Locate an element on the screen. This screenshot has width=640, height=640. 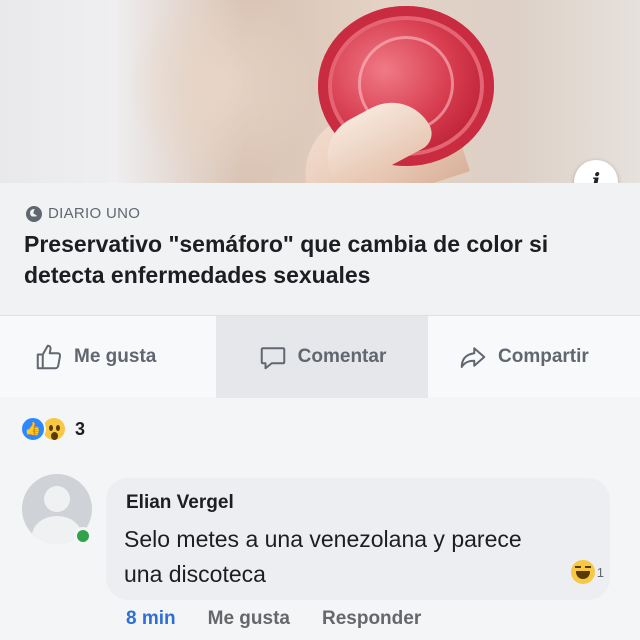
comment-author: Elian Vergel is located at coordinates (180, 503).